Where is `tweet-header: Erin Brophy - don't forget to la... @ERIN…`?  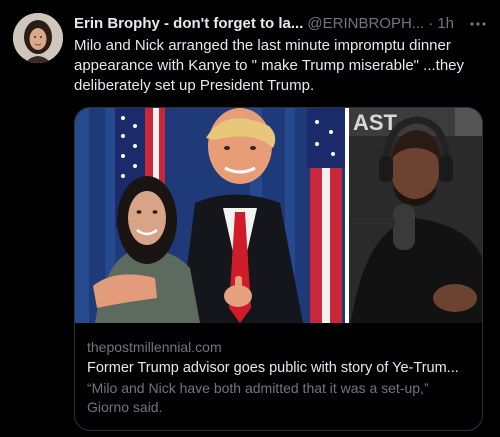 tweet-header: Erin Brophy - don't forget to la... @ERIN… is located at coordinates (279, 24).